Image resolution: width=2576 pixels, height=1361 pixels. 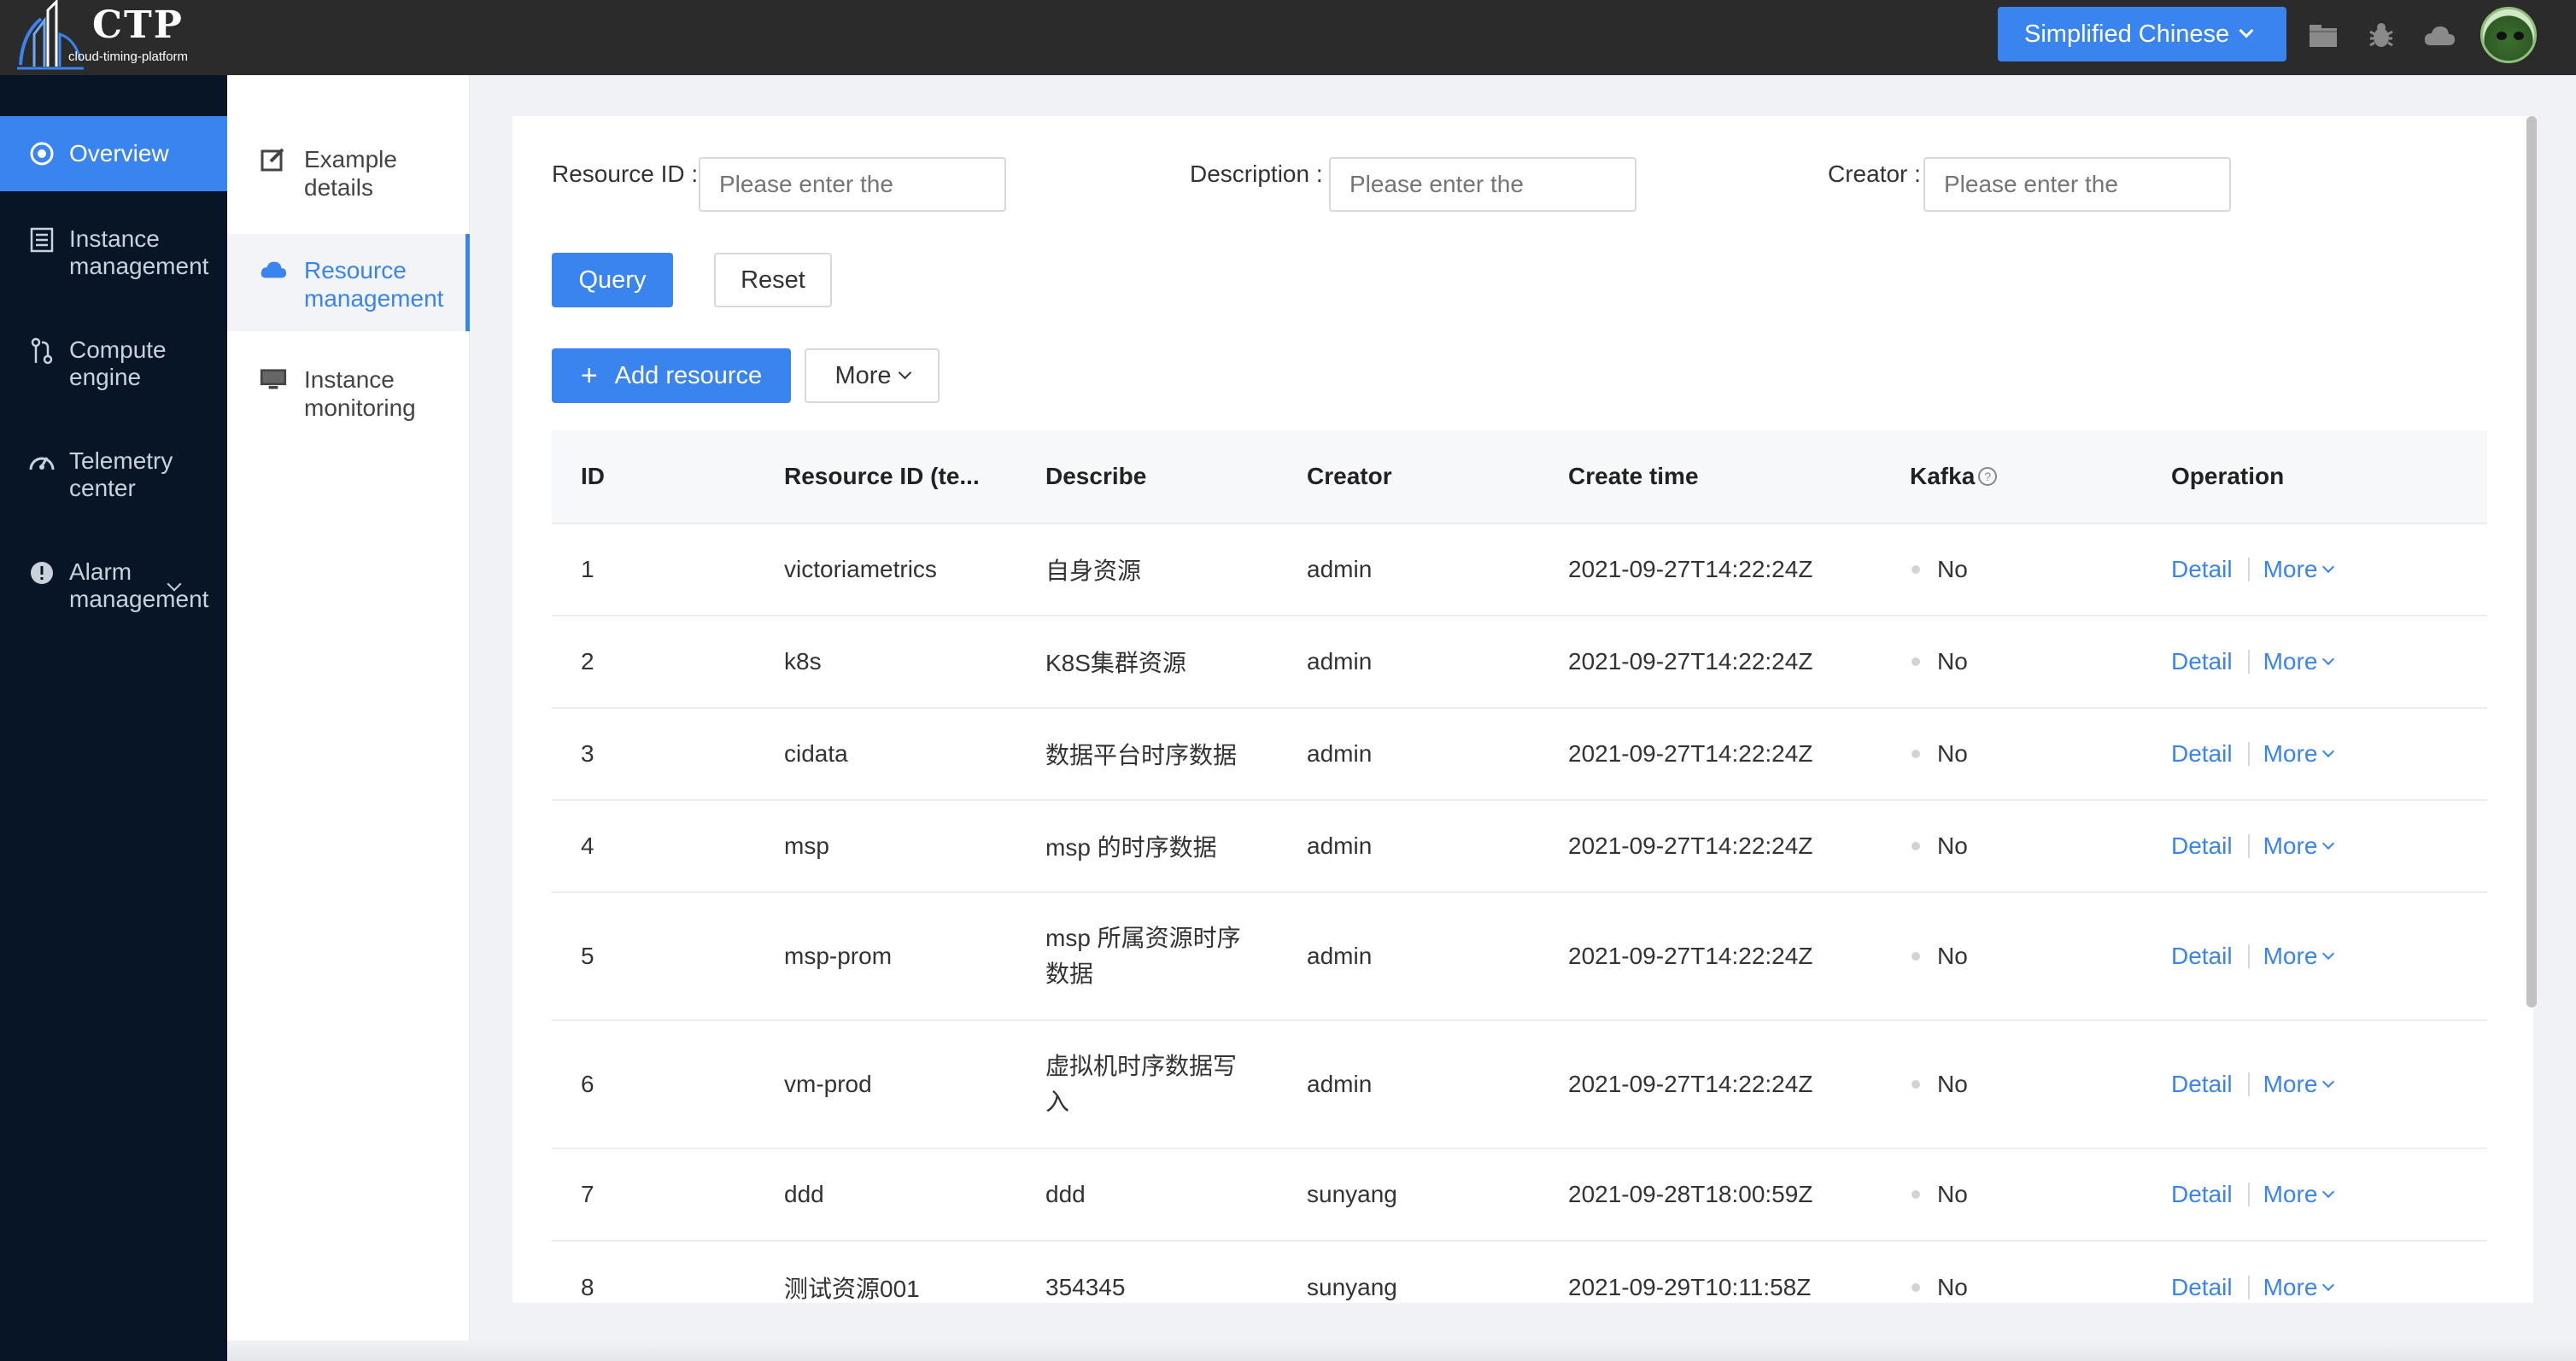 What do you see at coordinates (587, 661) in the screenshot?
I see `cell-id: 2` at bounding box center [587, 661].